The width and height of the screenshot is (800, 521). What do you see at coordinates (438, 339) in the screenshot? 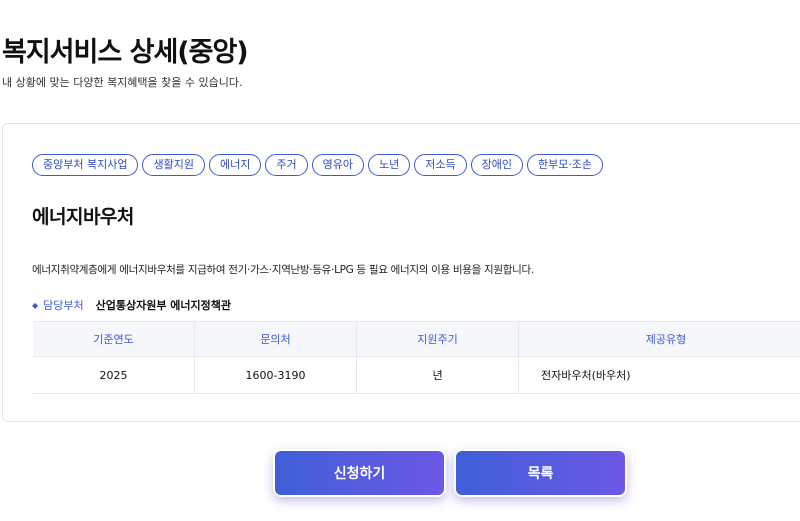
I see `header-support-cycle: 지원주기` at bounding box center [438, 339].